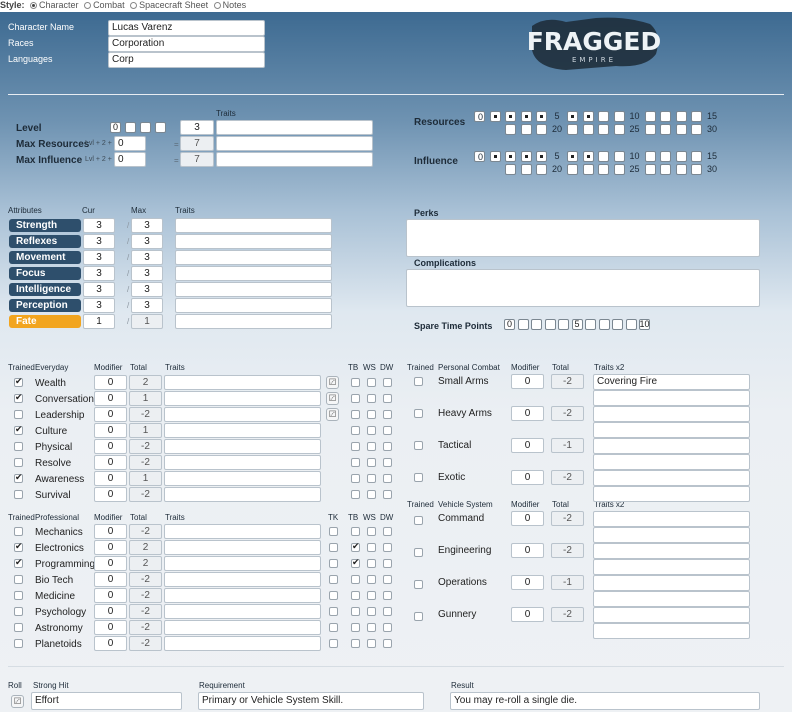 Image resolution: width=792 pixels, height=712 pixels. What do you see at coordinates (147, 225) in the screenshot?
I see `attribute-strength-max: 3` at bounding box center [147, 225].